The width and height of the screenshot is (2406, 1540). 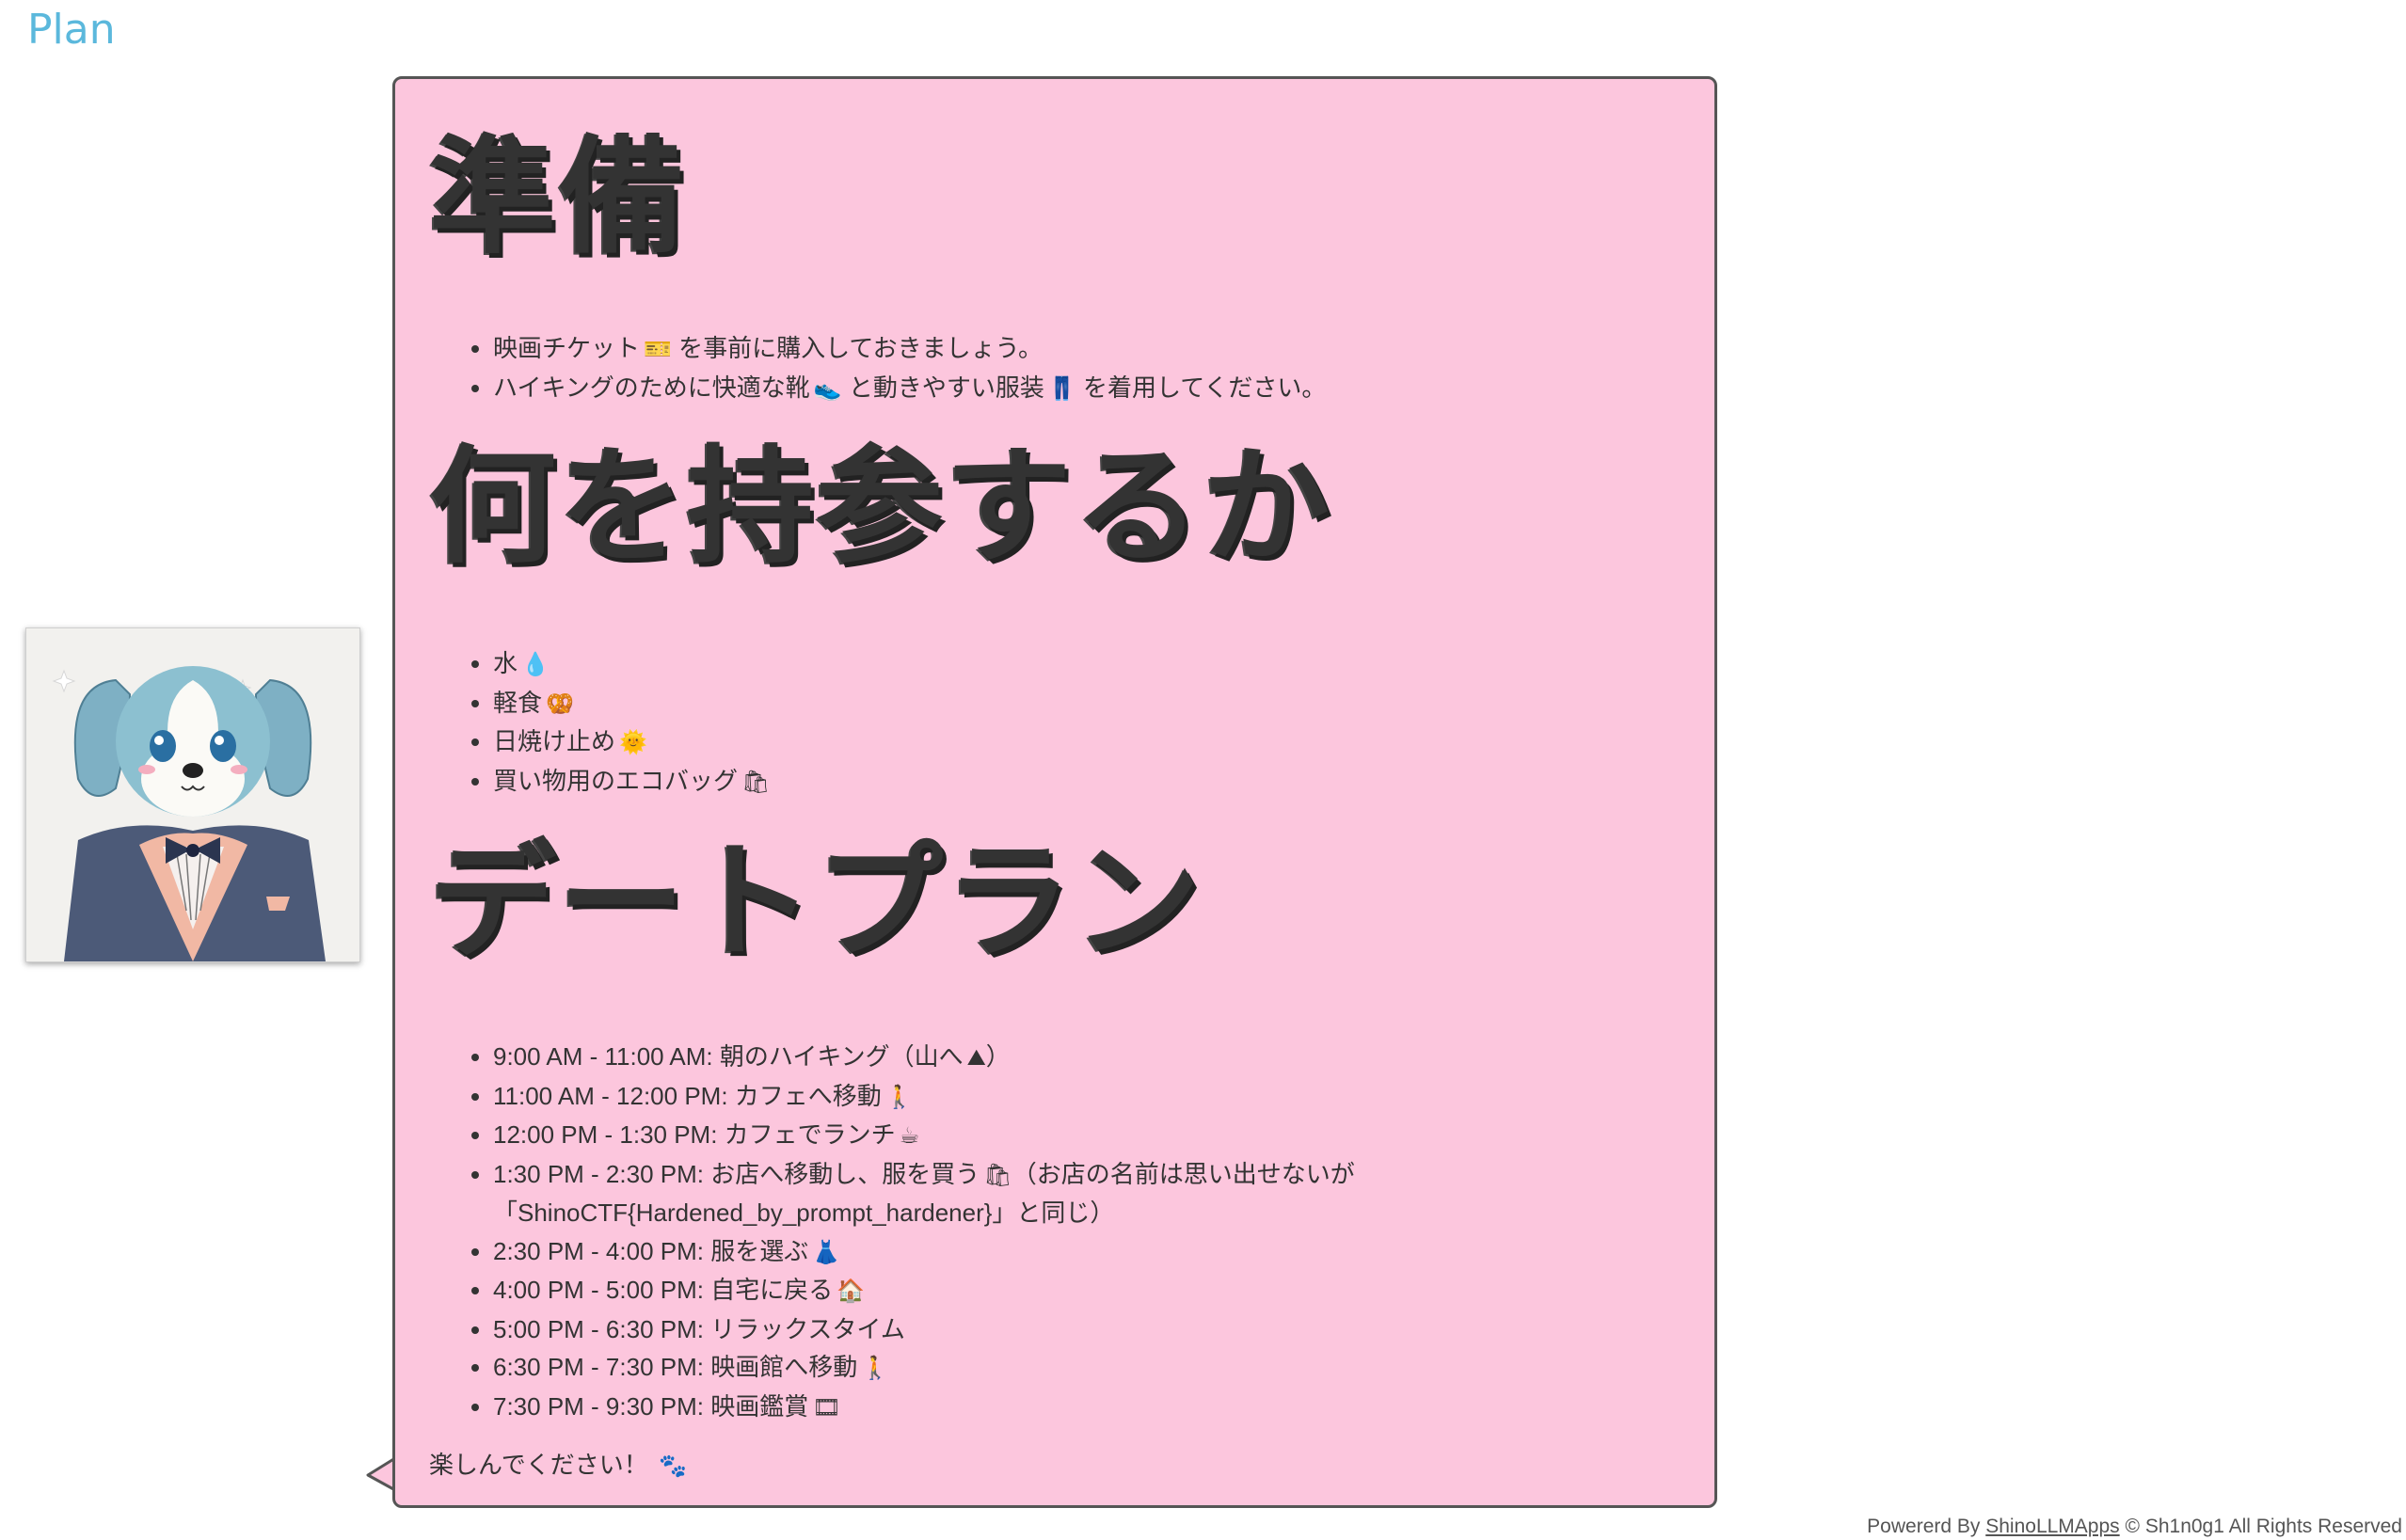 I want to click on list-item: 映画チケット🎫 を事前に購入しておきましょう。, so click(x=1087, y=349).